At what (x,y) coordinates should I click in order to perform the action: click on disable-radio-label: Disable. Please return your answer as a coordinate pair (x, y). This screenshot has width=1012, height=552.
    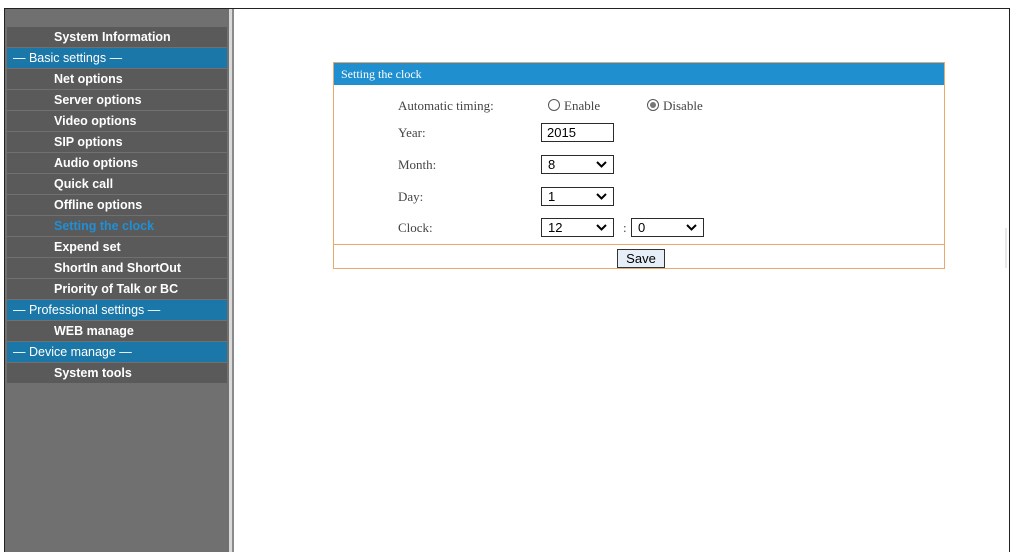
    Looking at the image, I should click on (683, 105).